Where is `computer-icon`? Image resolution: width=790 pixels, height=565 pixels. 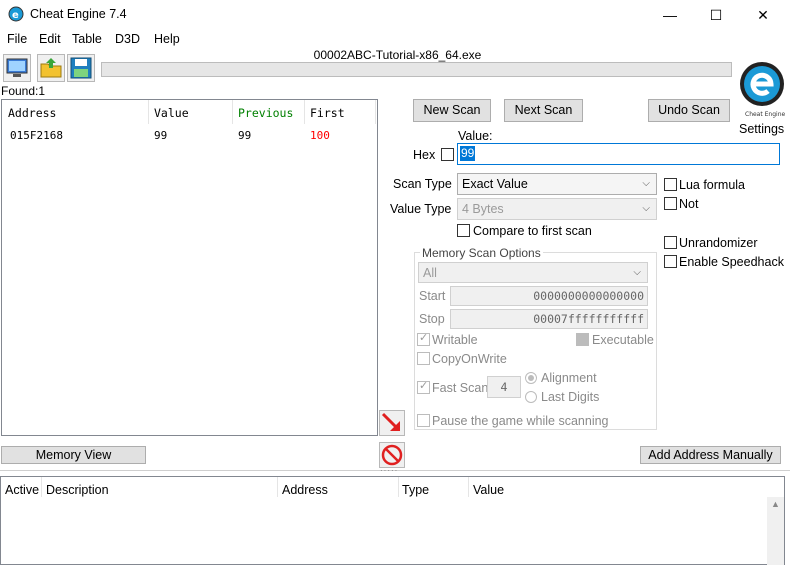
computer-icon is located at coordinates (17, 67).